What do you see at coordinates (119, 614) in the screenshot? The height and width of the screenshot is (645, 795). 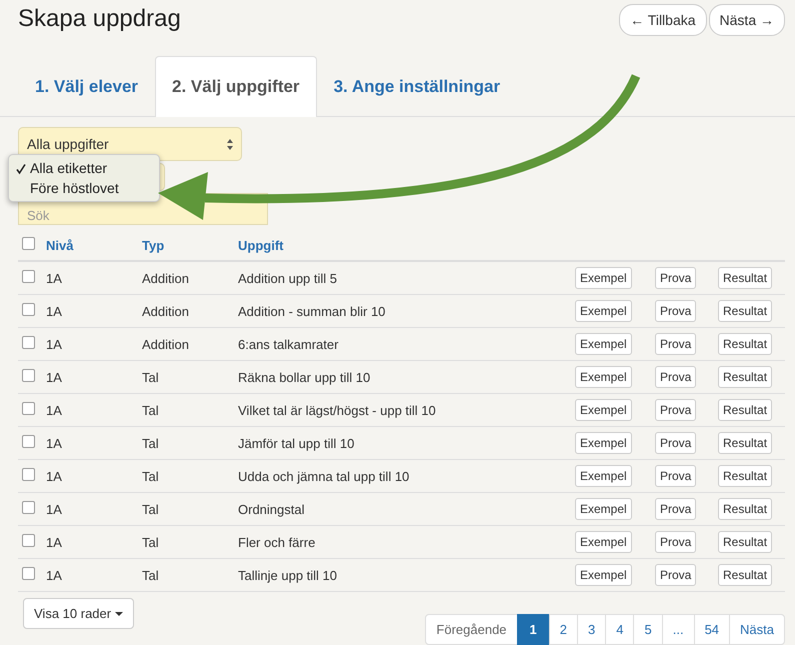 I see `caret-icon` at bounding box center [119, 614].